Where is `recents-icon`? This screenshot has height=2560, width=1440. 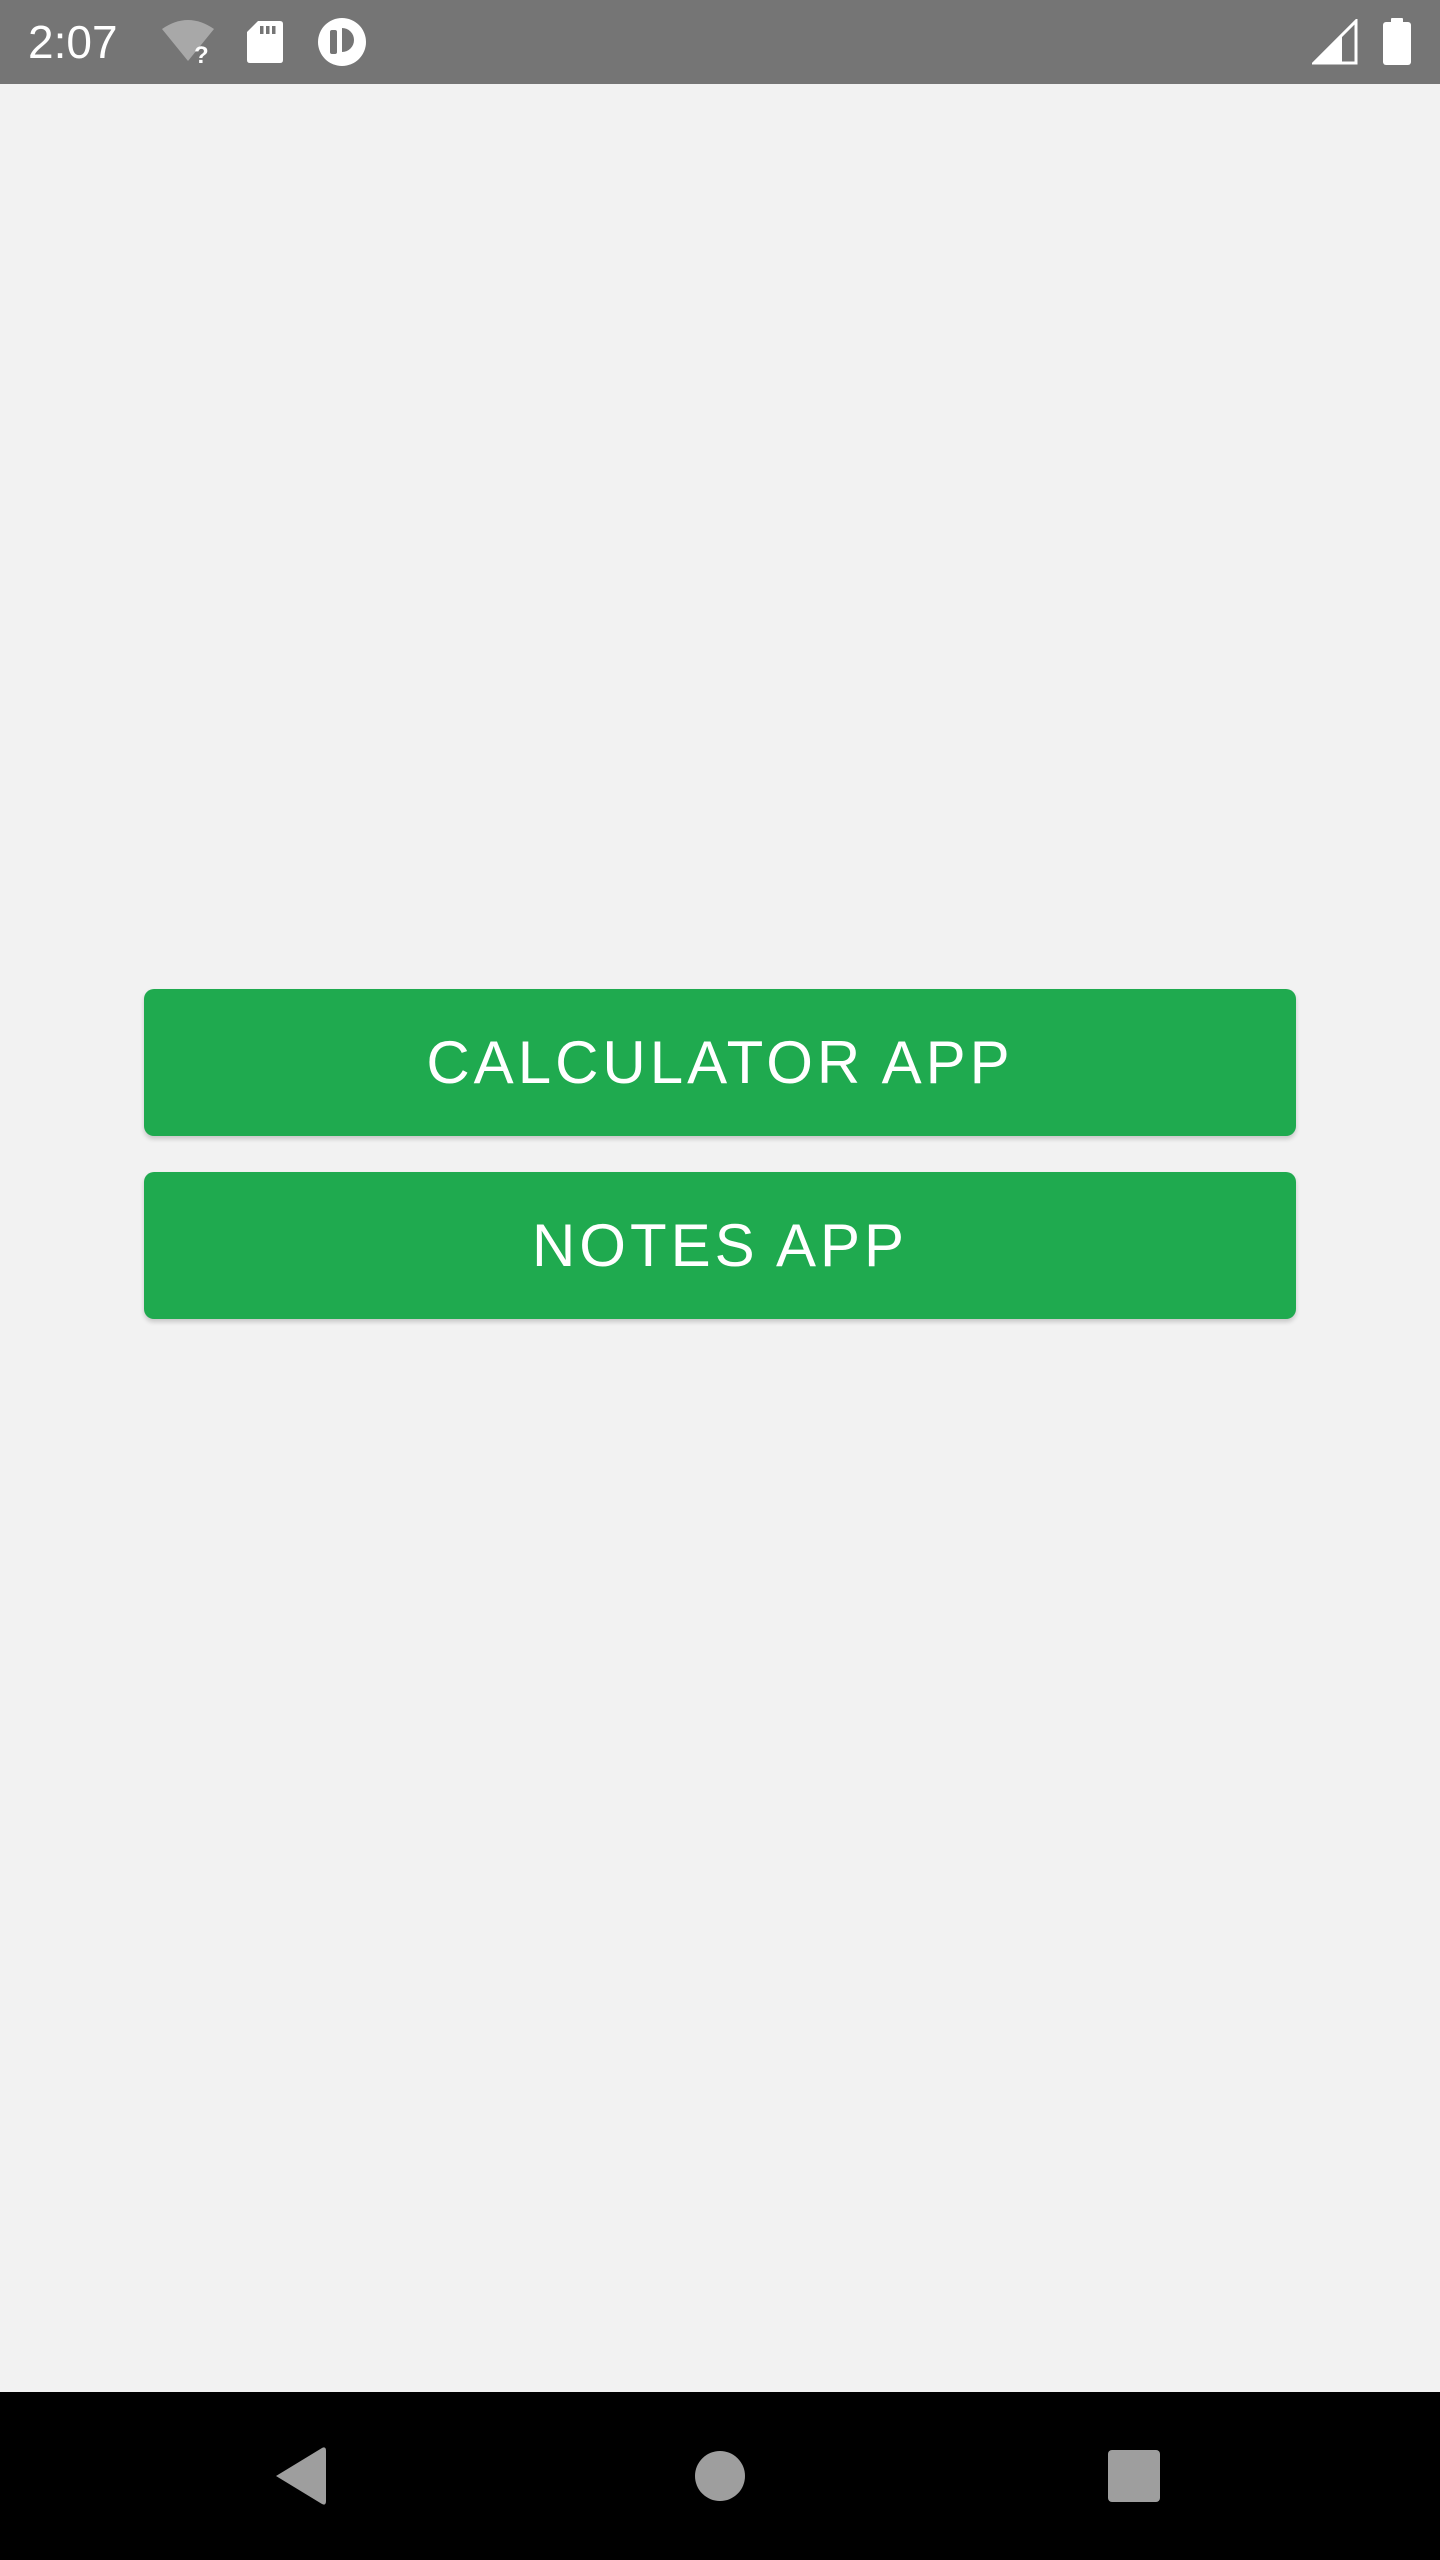
recents-icon is located at coordinates (1134, 2476).